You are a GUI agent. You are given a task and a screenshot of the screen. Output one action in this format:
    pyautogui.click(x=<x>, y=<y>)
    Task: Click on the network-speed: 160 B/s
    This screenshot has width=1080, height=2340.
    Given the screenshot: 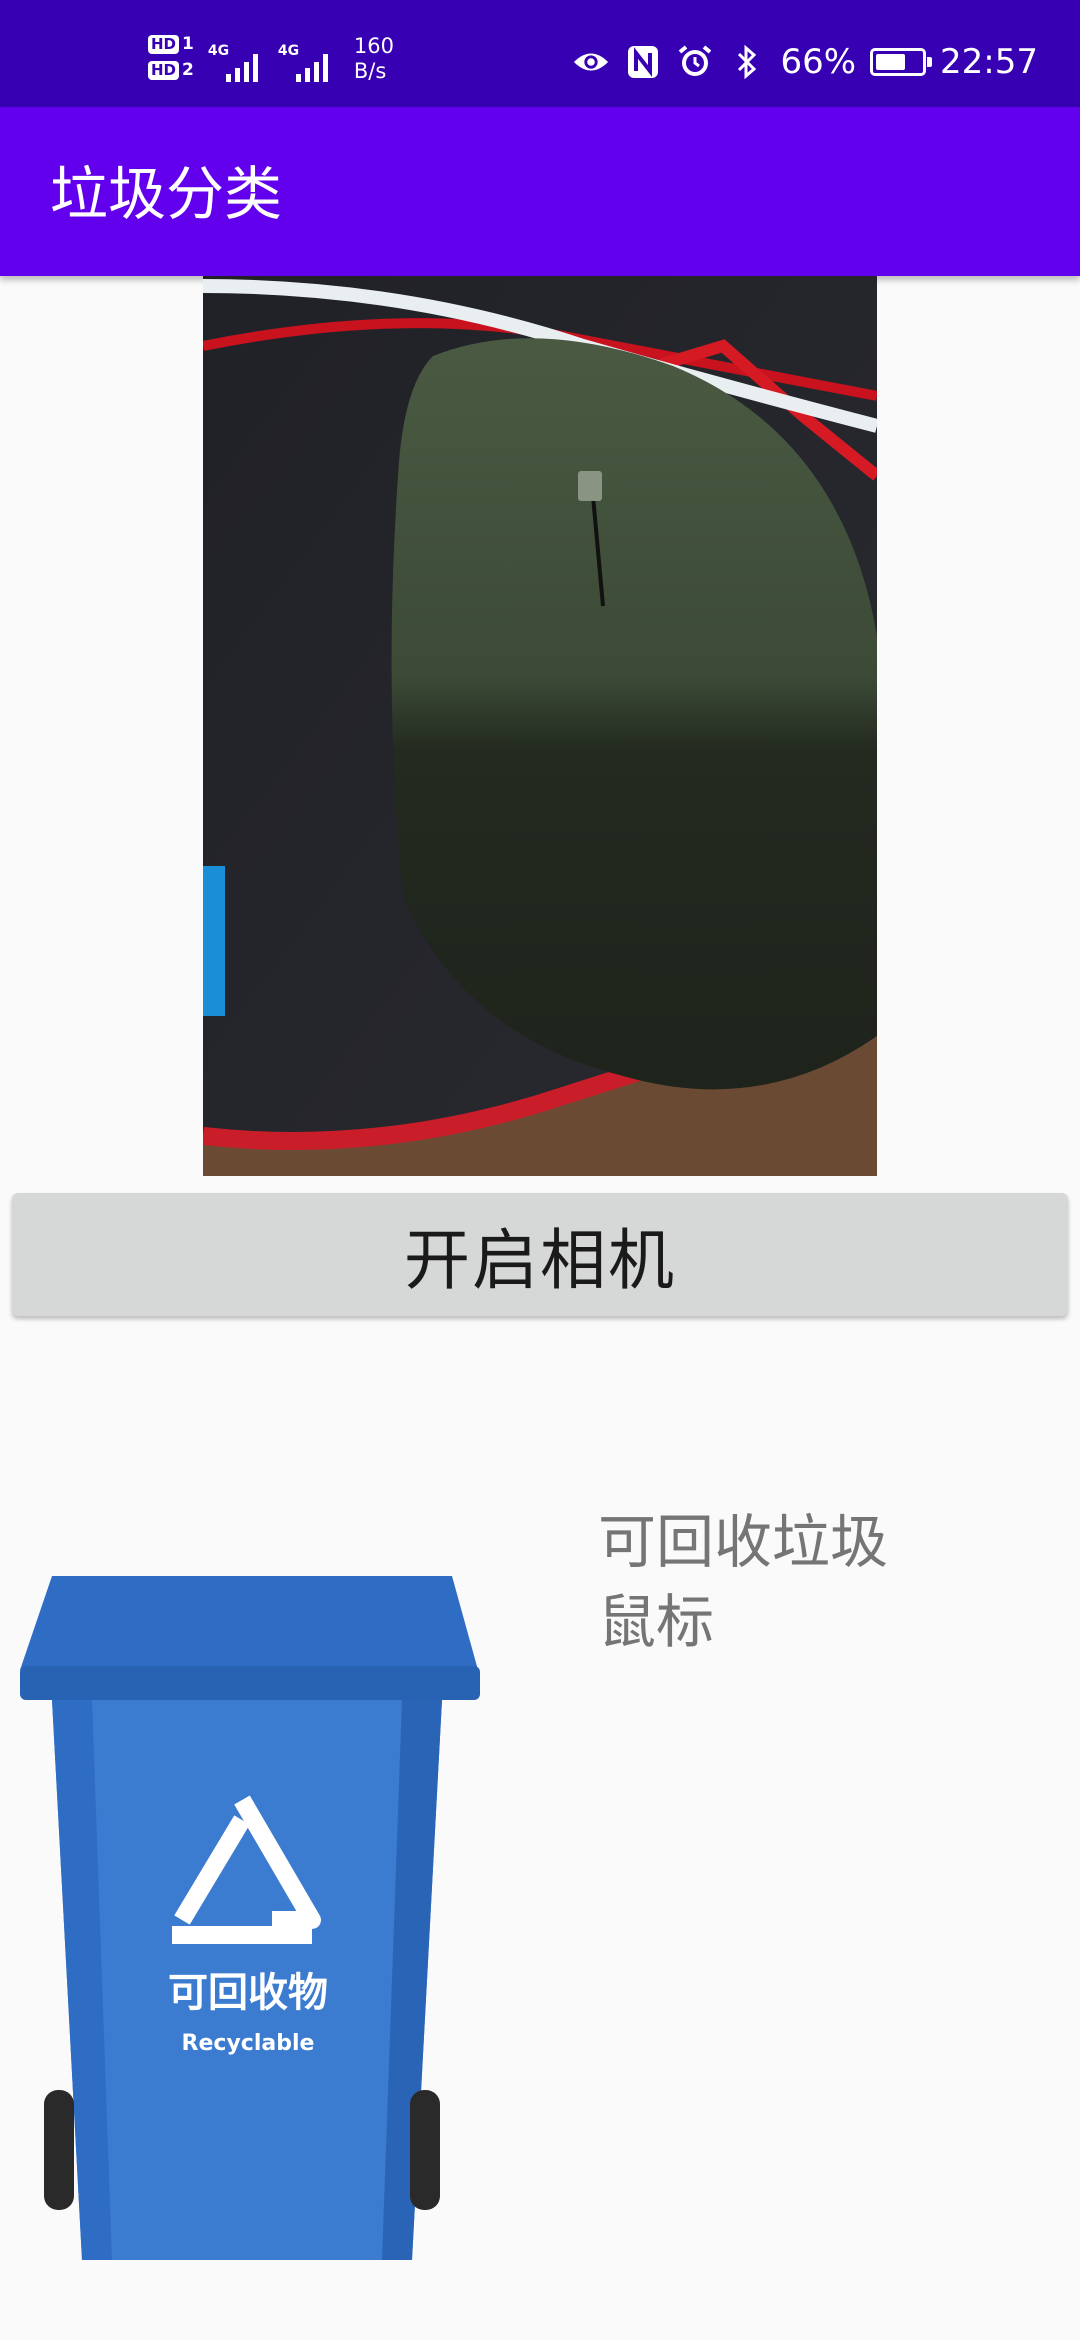 What is the action you would take?
    pyautogui.click(x=374, y=59)
    